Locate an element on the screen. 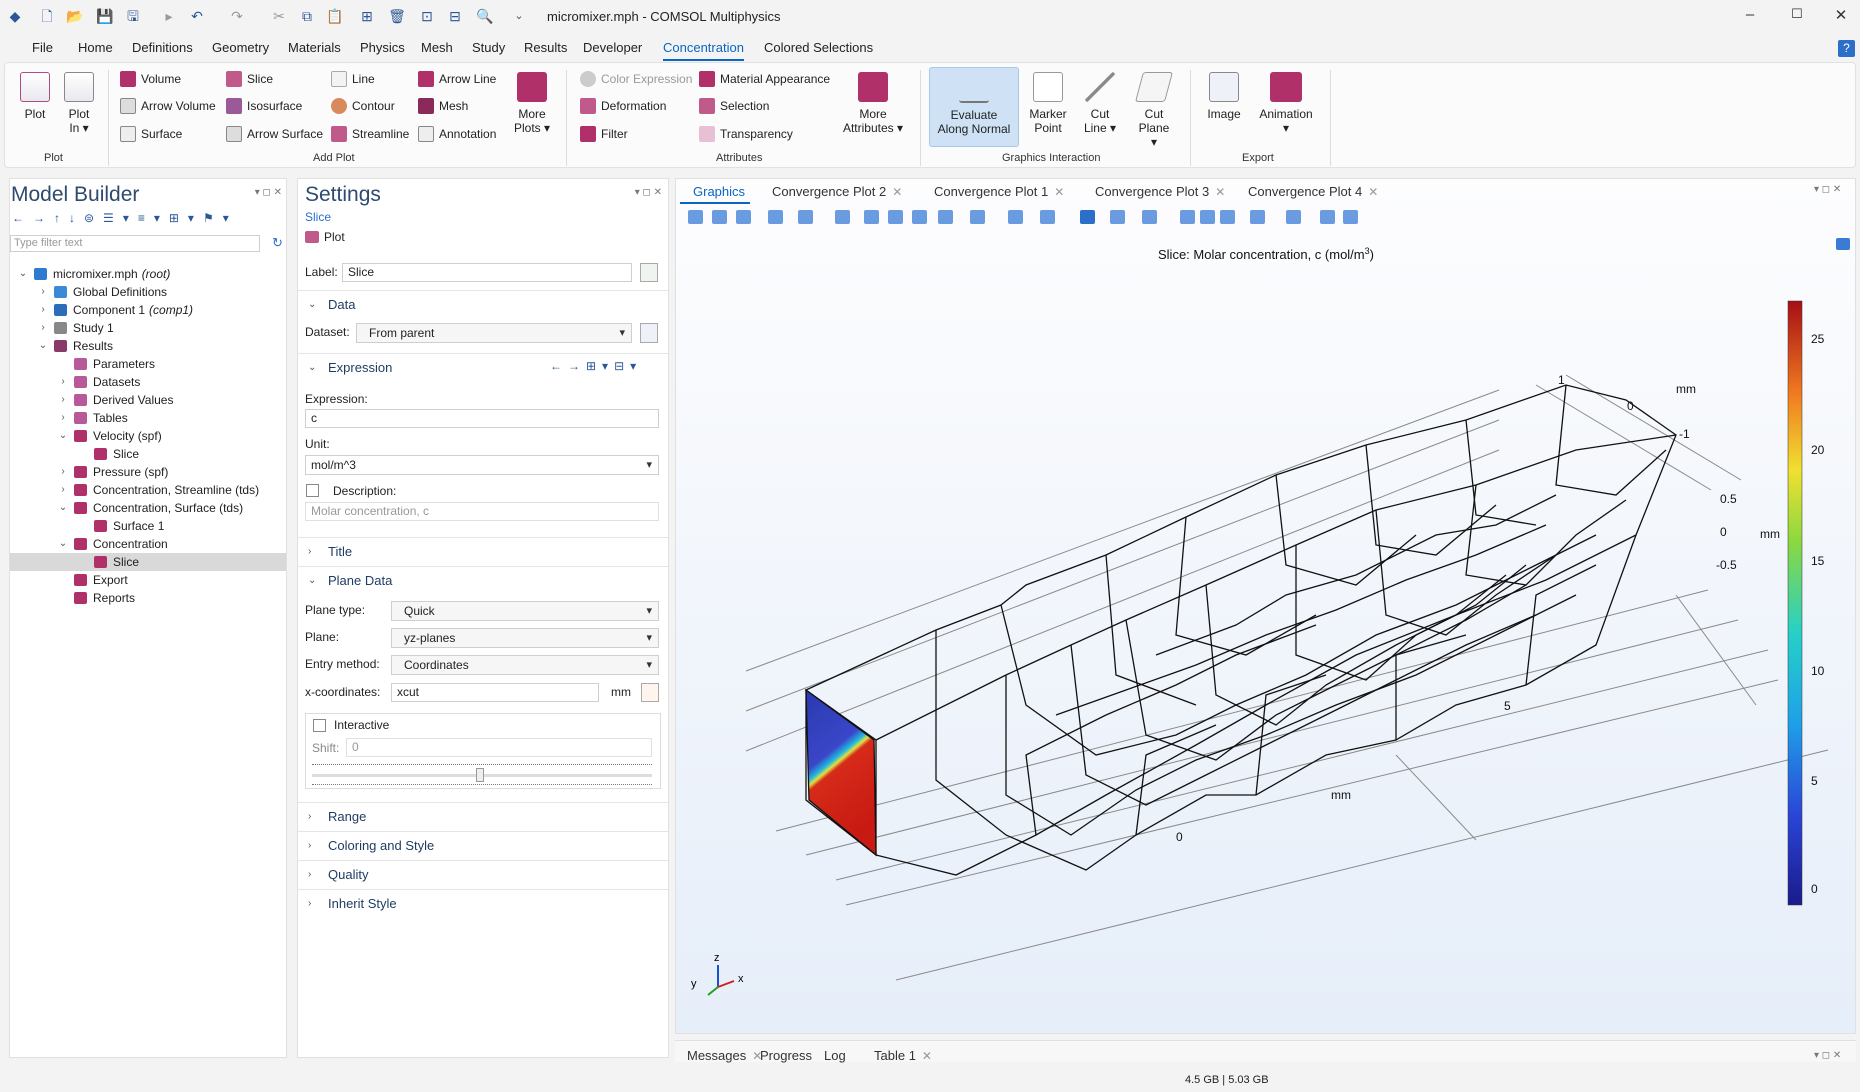  graphics-tab-3: Convergence Plot 3 ✕ is located at coordinates (1160, 191).